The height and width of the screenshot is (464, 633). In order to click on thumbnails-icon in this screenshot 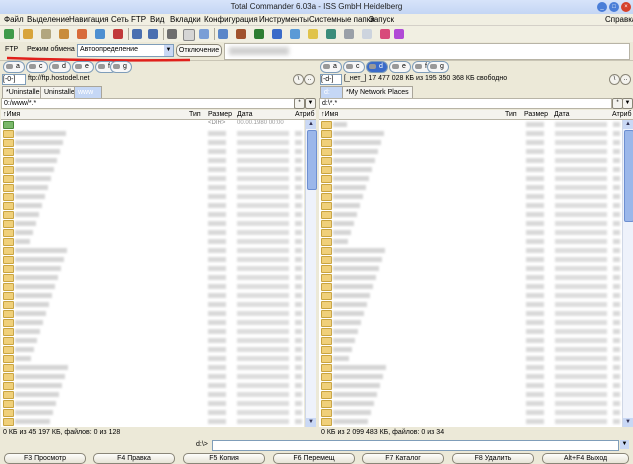, I will do `click(82, 34)`.